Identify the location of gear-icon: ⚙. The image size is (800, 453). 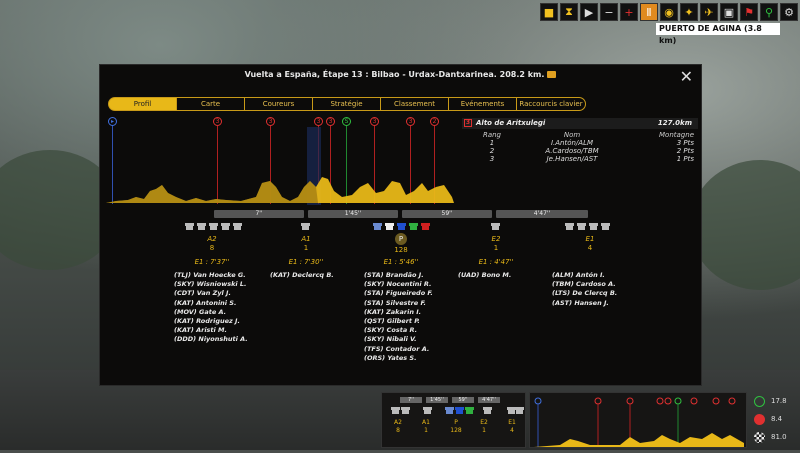
(789, 12).